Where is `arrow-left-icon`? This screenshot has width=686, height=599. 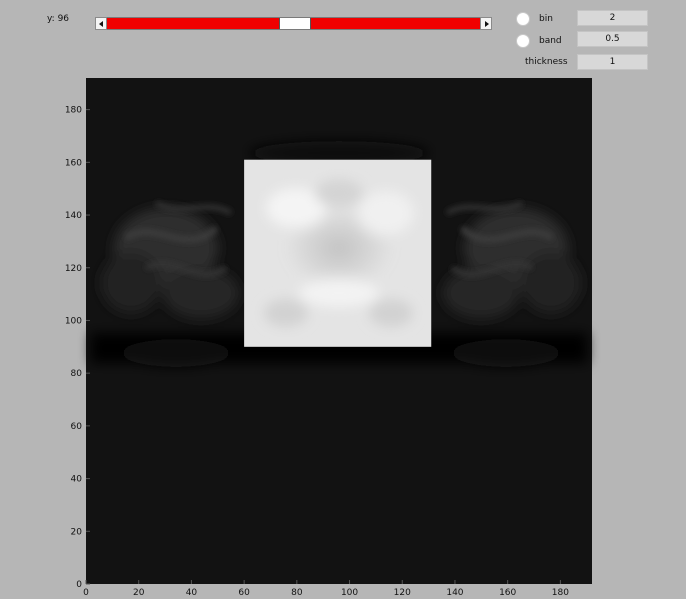 arrow-left-icon is located at coordinates (101, 24).